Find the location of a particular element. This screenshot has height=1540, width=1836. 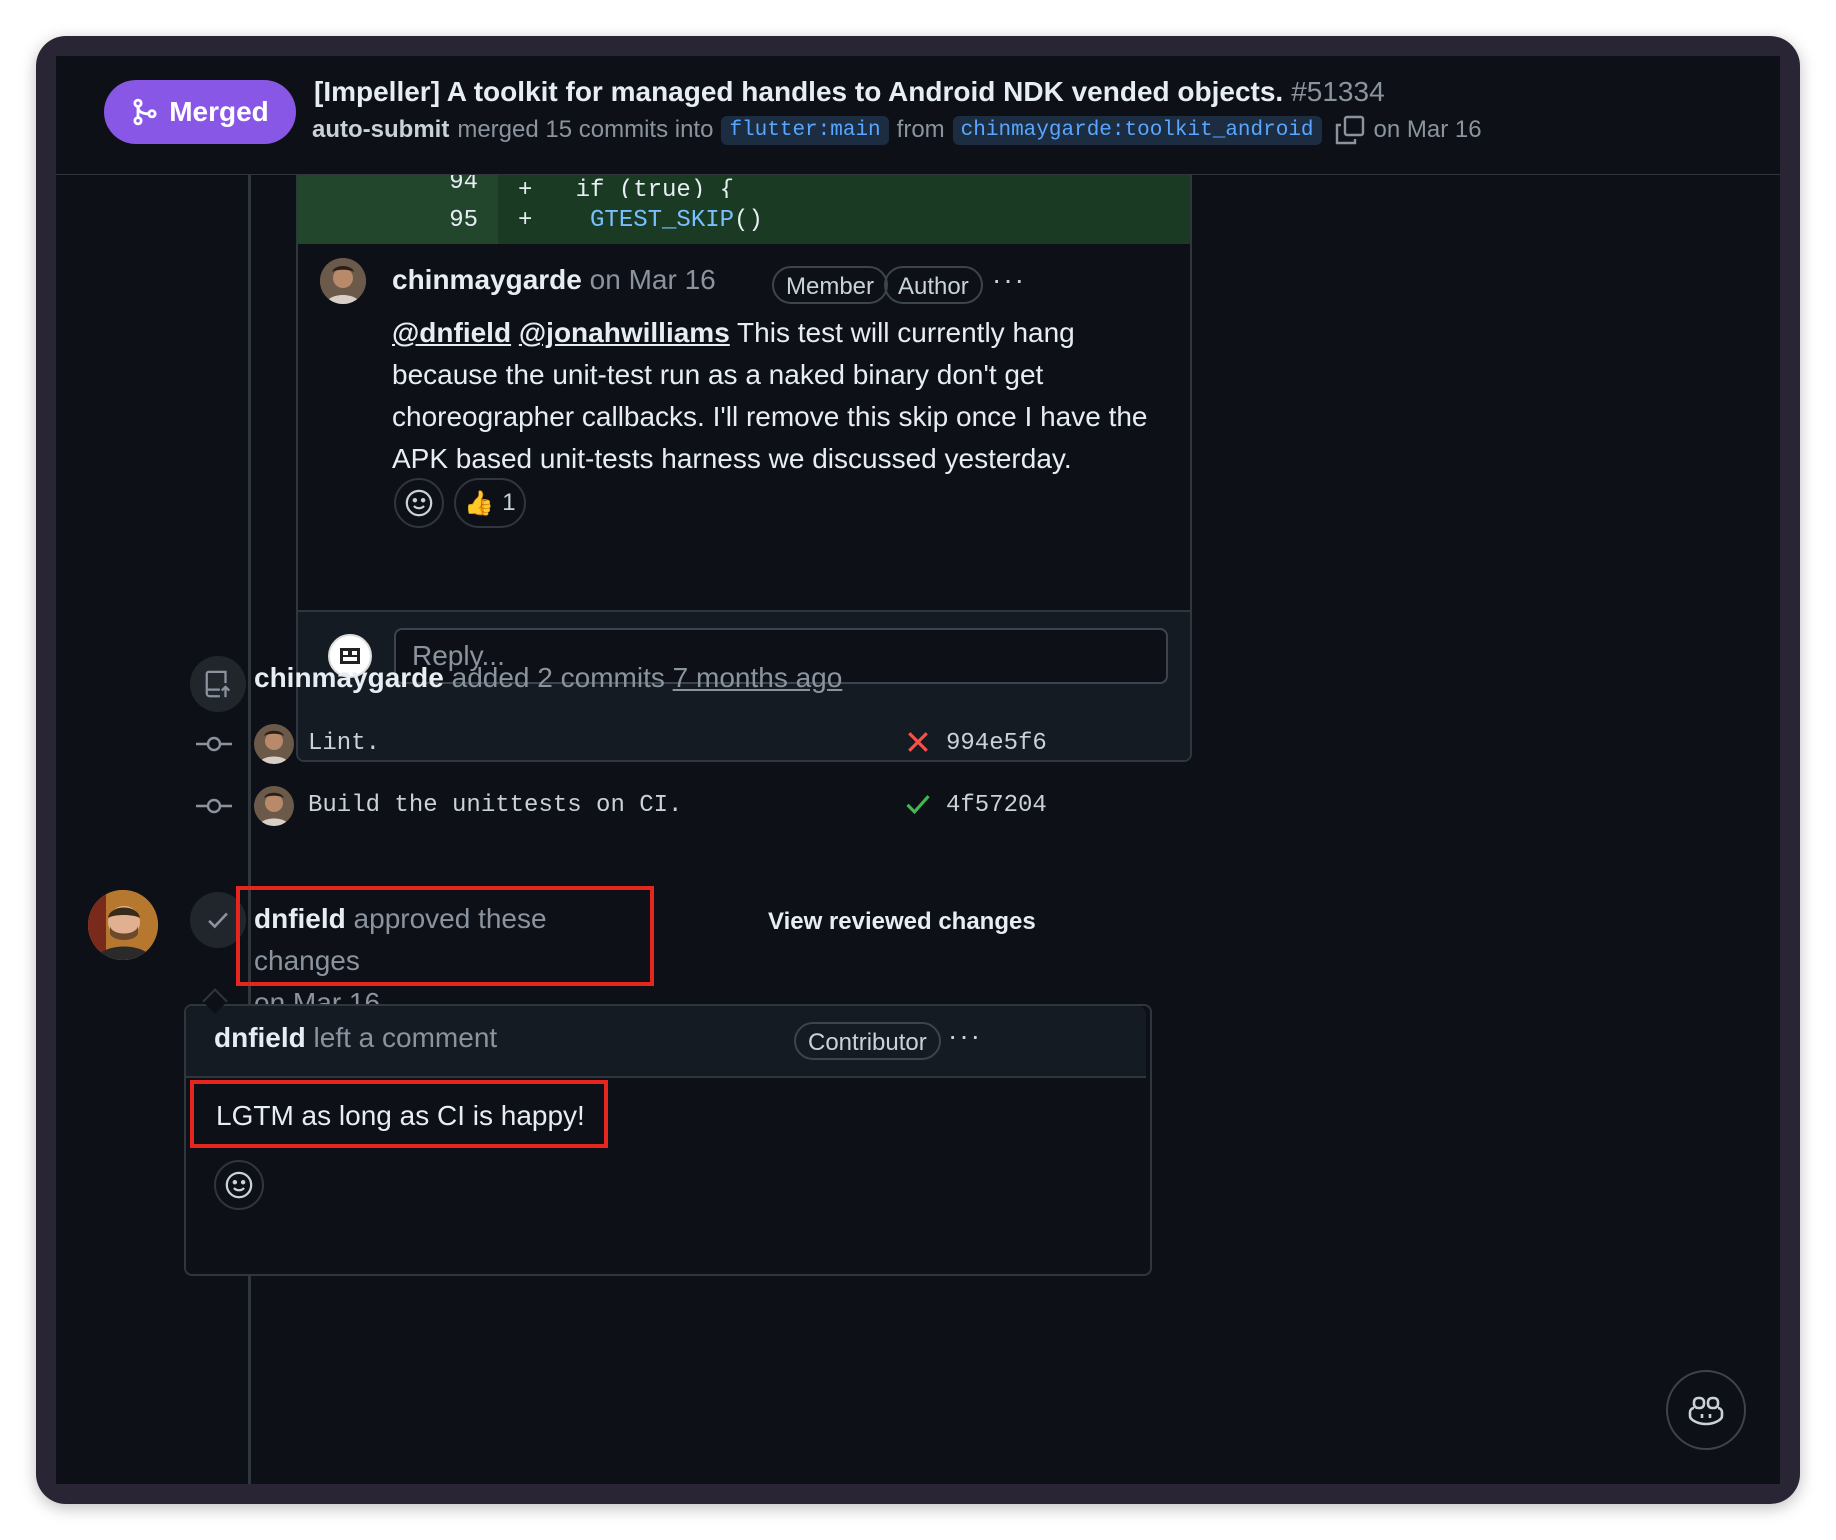

repo-push-icon is located at coordinates (218, 684).